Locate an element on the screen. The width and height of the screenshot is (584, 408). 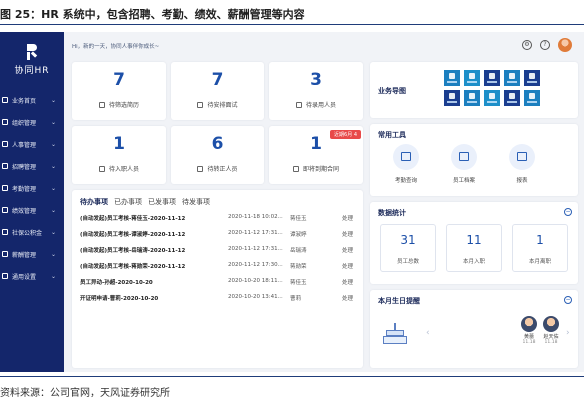
figure-source: 资料来源：公司官网，天风证券研究所 is located at coordinates (85, 393).